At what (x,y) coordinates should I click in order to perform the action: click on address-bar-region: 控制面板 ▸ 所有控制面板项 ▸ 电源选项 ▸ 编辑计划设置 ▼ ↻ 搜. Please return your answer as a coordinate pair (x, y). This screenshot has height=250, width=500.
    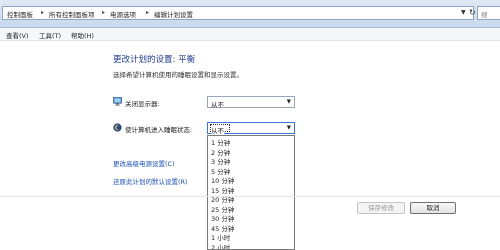
    Looking at the image, I should click on (250, 14).